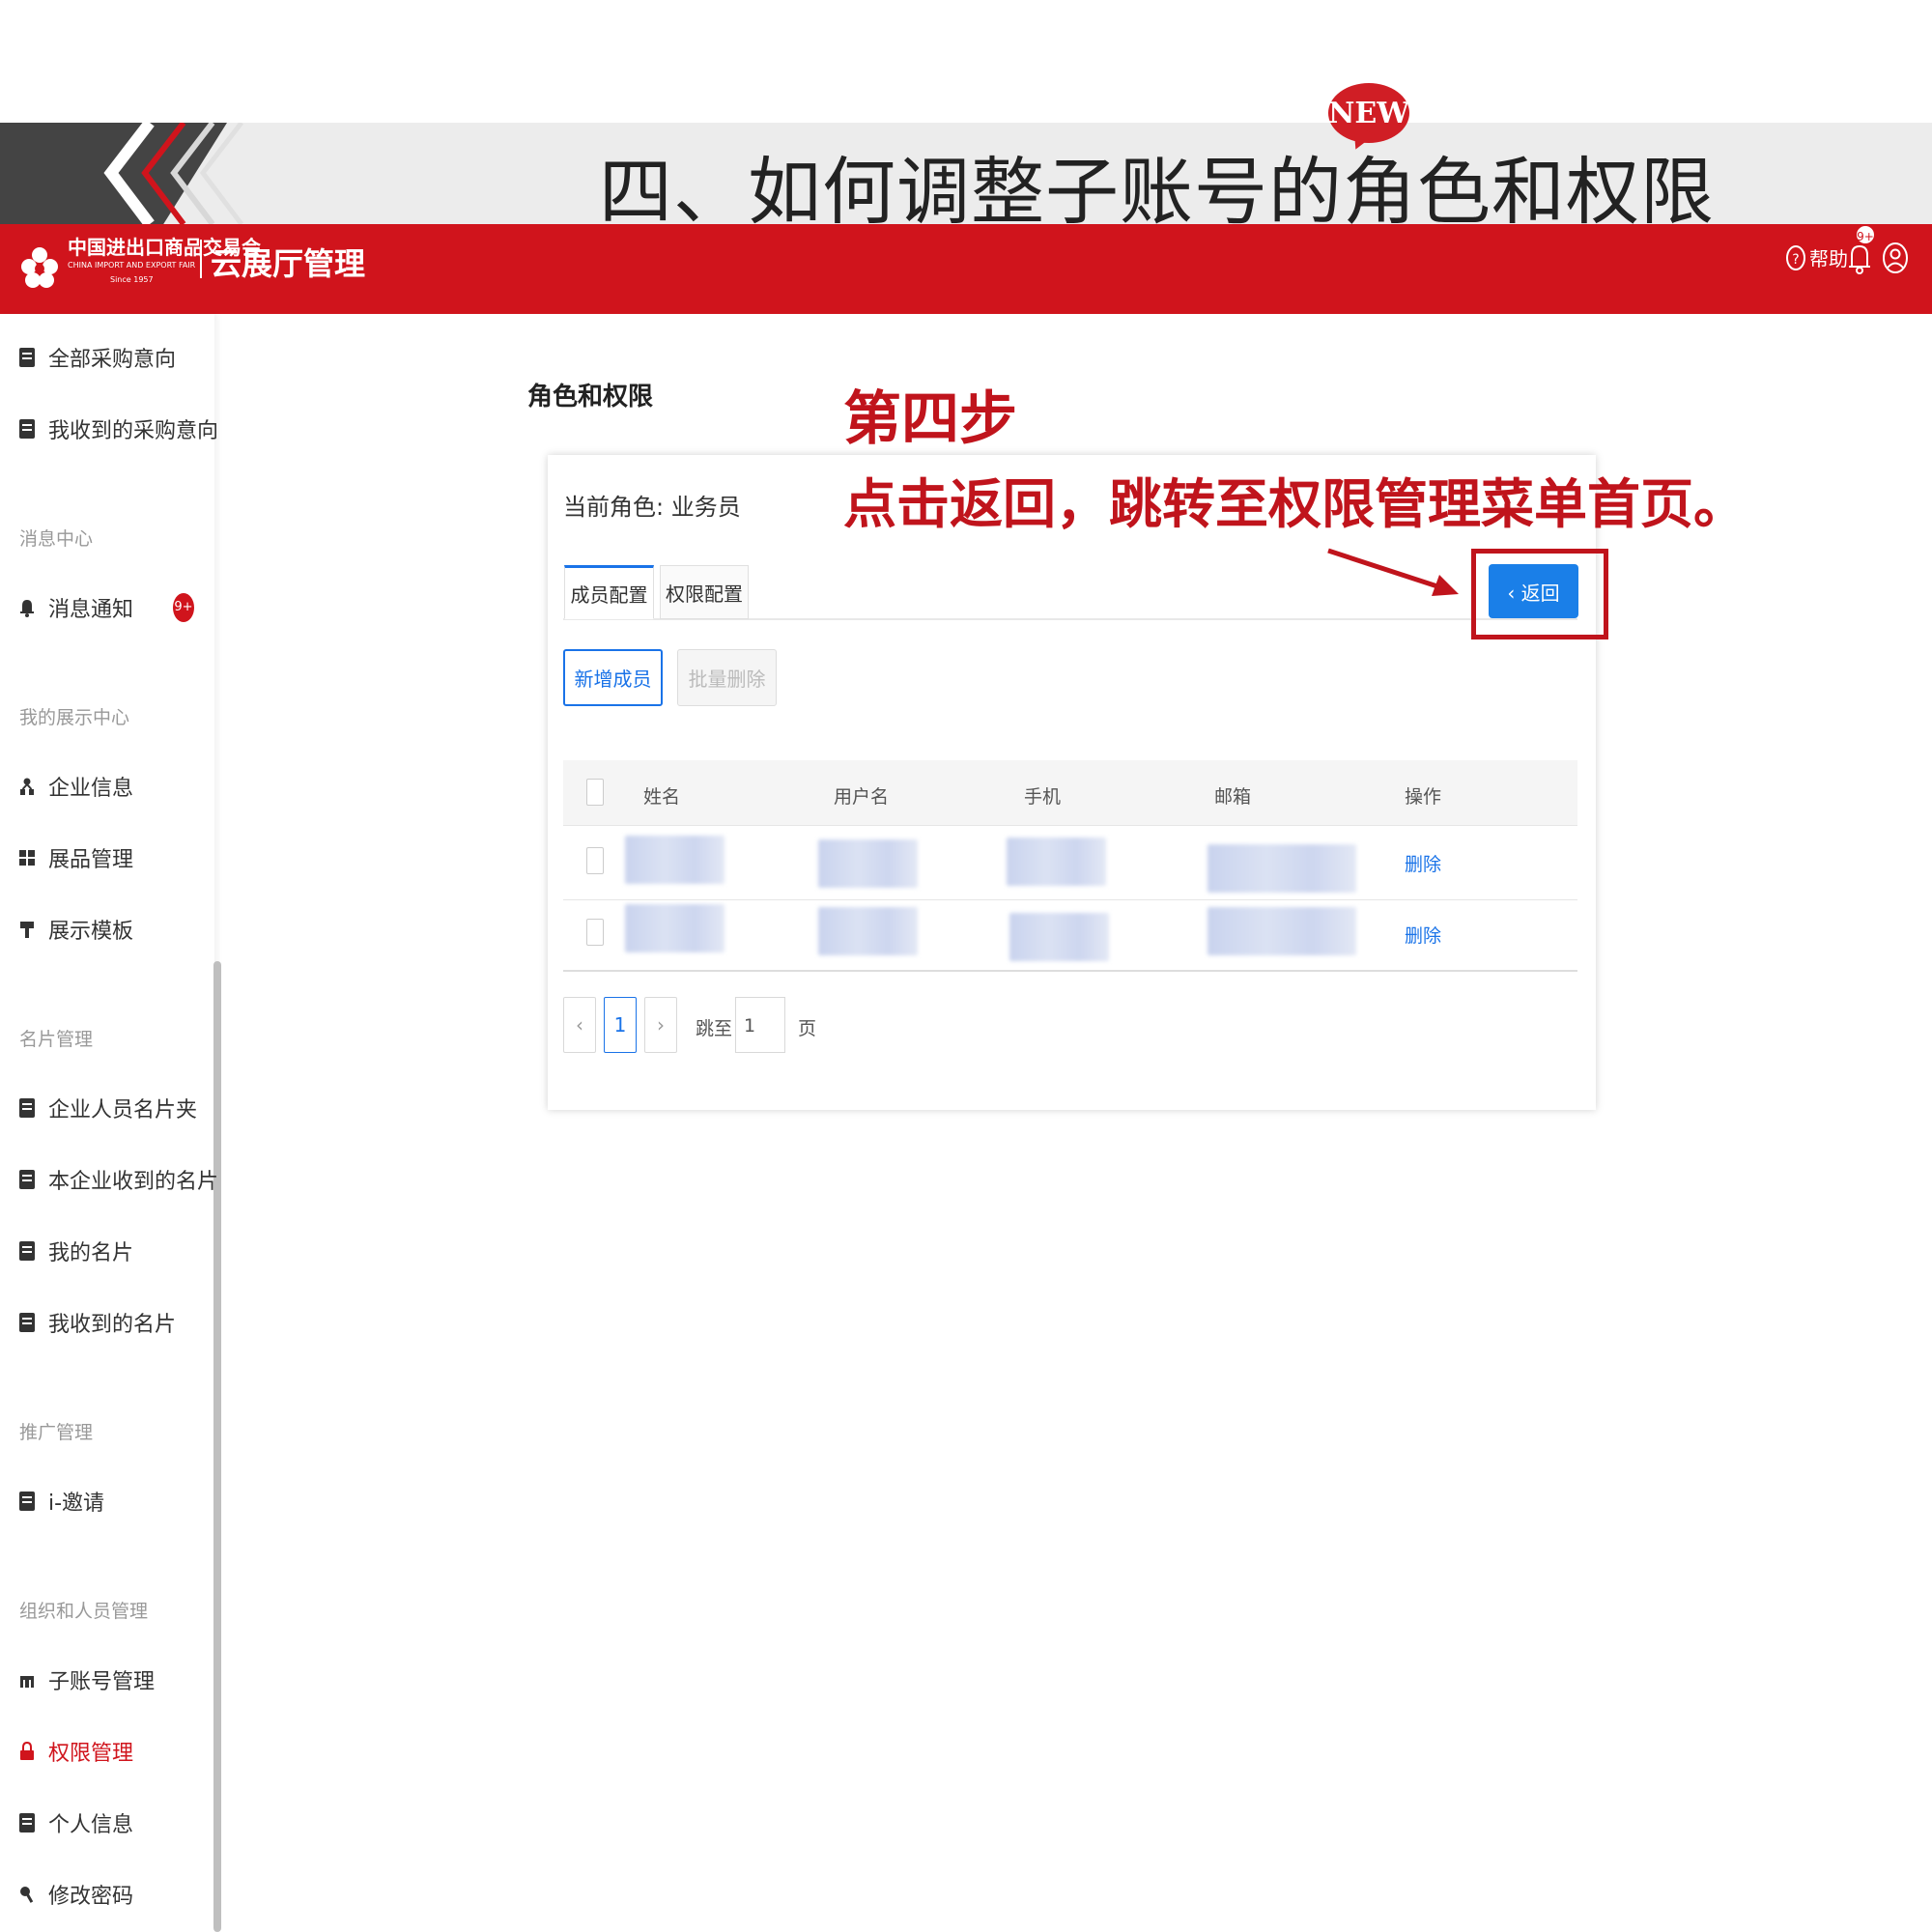 Image resolution: width=1932 pixels, height=1932 pixels. Describe the element at coordinates (91, 610) in the screenshot. I see `sidebar-item-label: 消息通知` at that location.